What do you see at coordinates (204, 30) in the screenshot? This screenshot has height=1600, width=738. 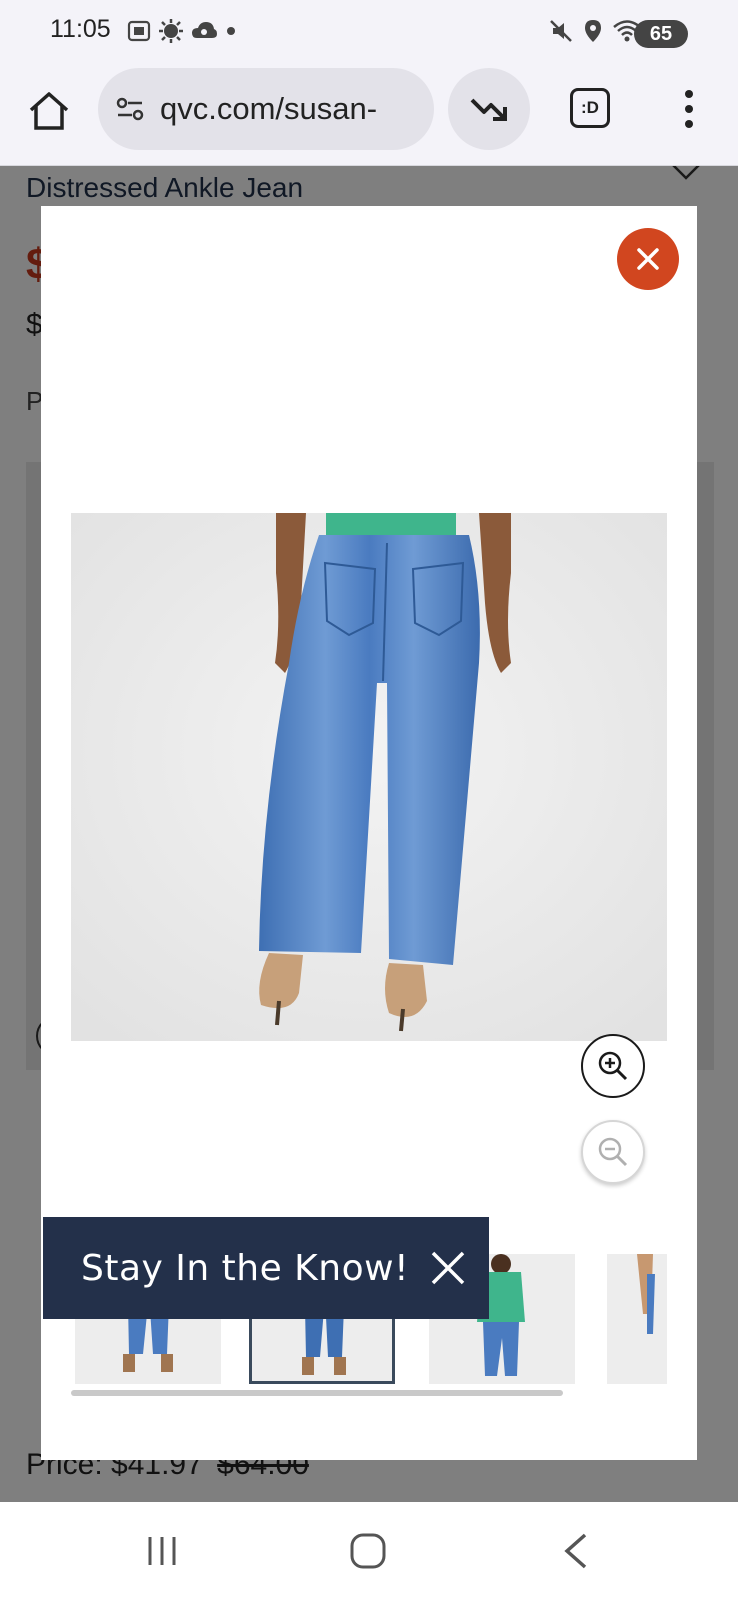 I see `cloud-icon` at bounding box center [204, 30].